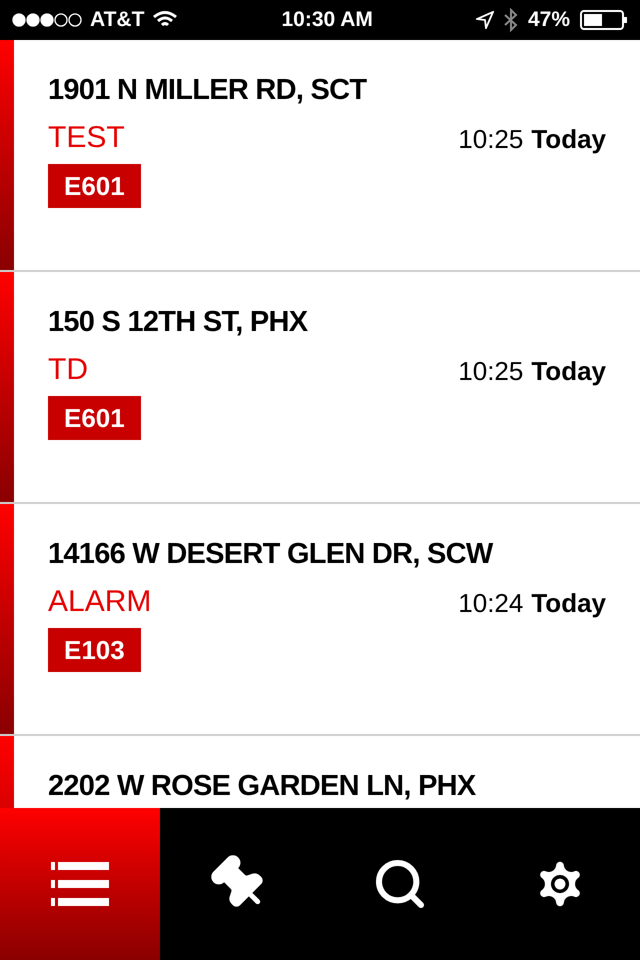 This screenshot has width=640, height=960. Describe the element at coordinates (117, 20) in the screenshot. I see `carrier-name: AT&T` at that location.